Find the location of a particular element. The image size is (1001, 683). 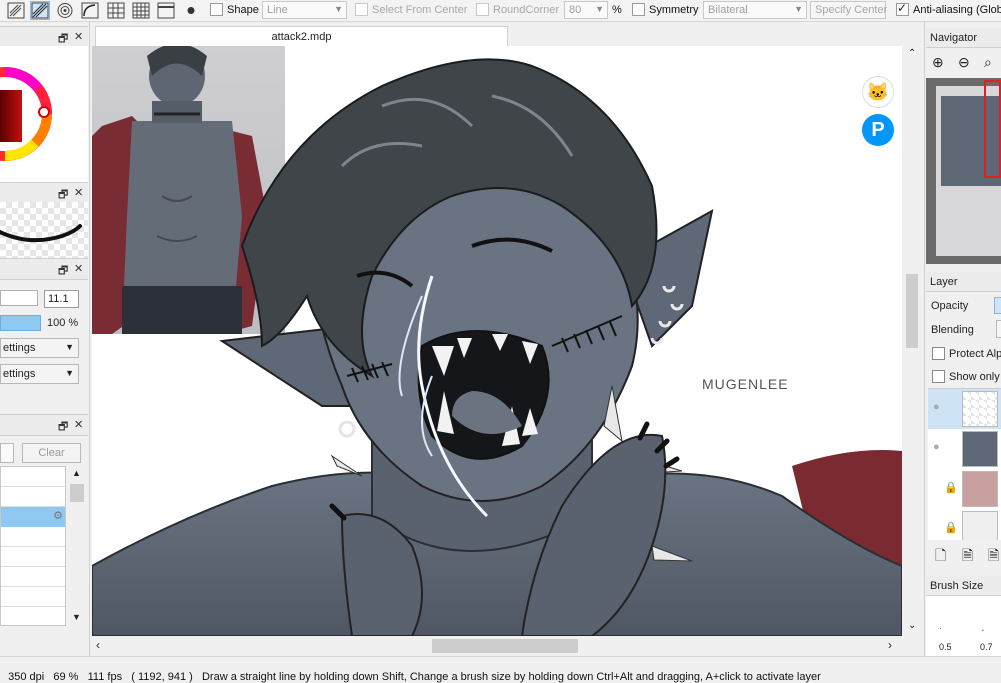

canvas-vertical-scrollbar: ⌃ ⌄ is located at coordinates (912, 341).